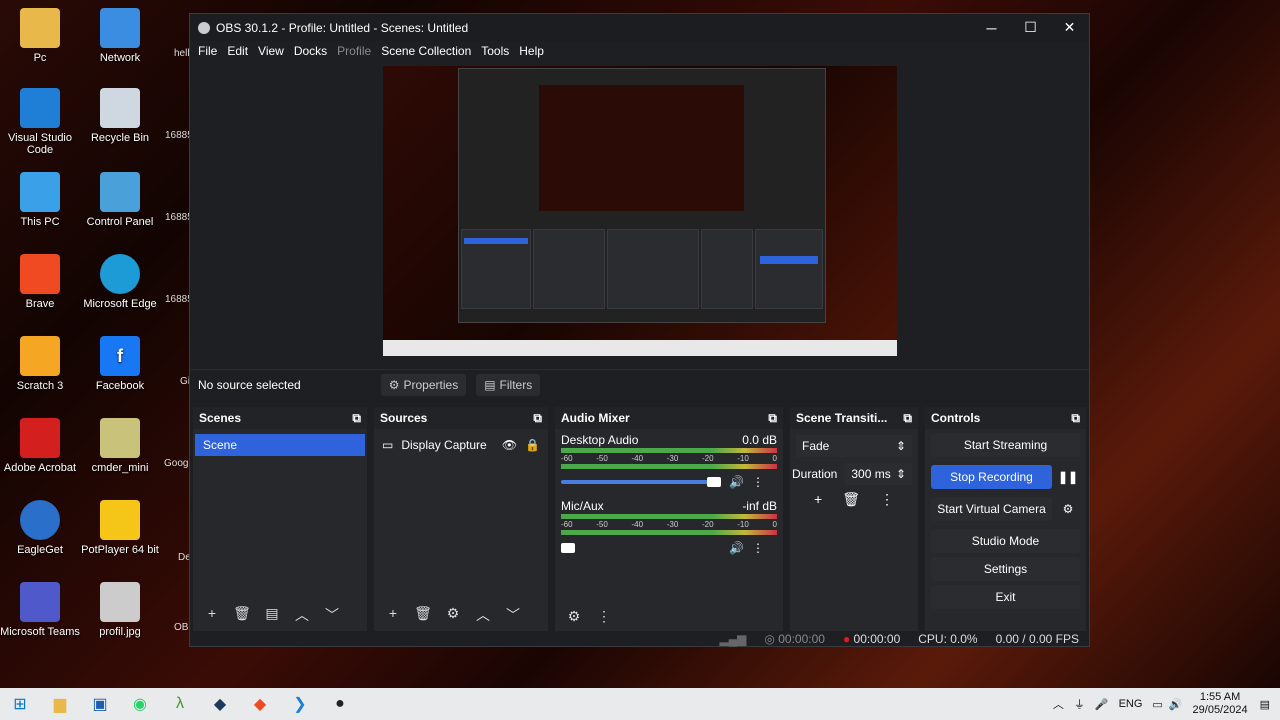 The image size is (1280, 720). I want to click on brave-taskbar-icon: ◆, so click(260, 704).